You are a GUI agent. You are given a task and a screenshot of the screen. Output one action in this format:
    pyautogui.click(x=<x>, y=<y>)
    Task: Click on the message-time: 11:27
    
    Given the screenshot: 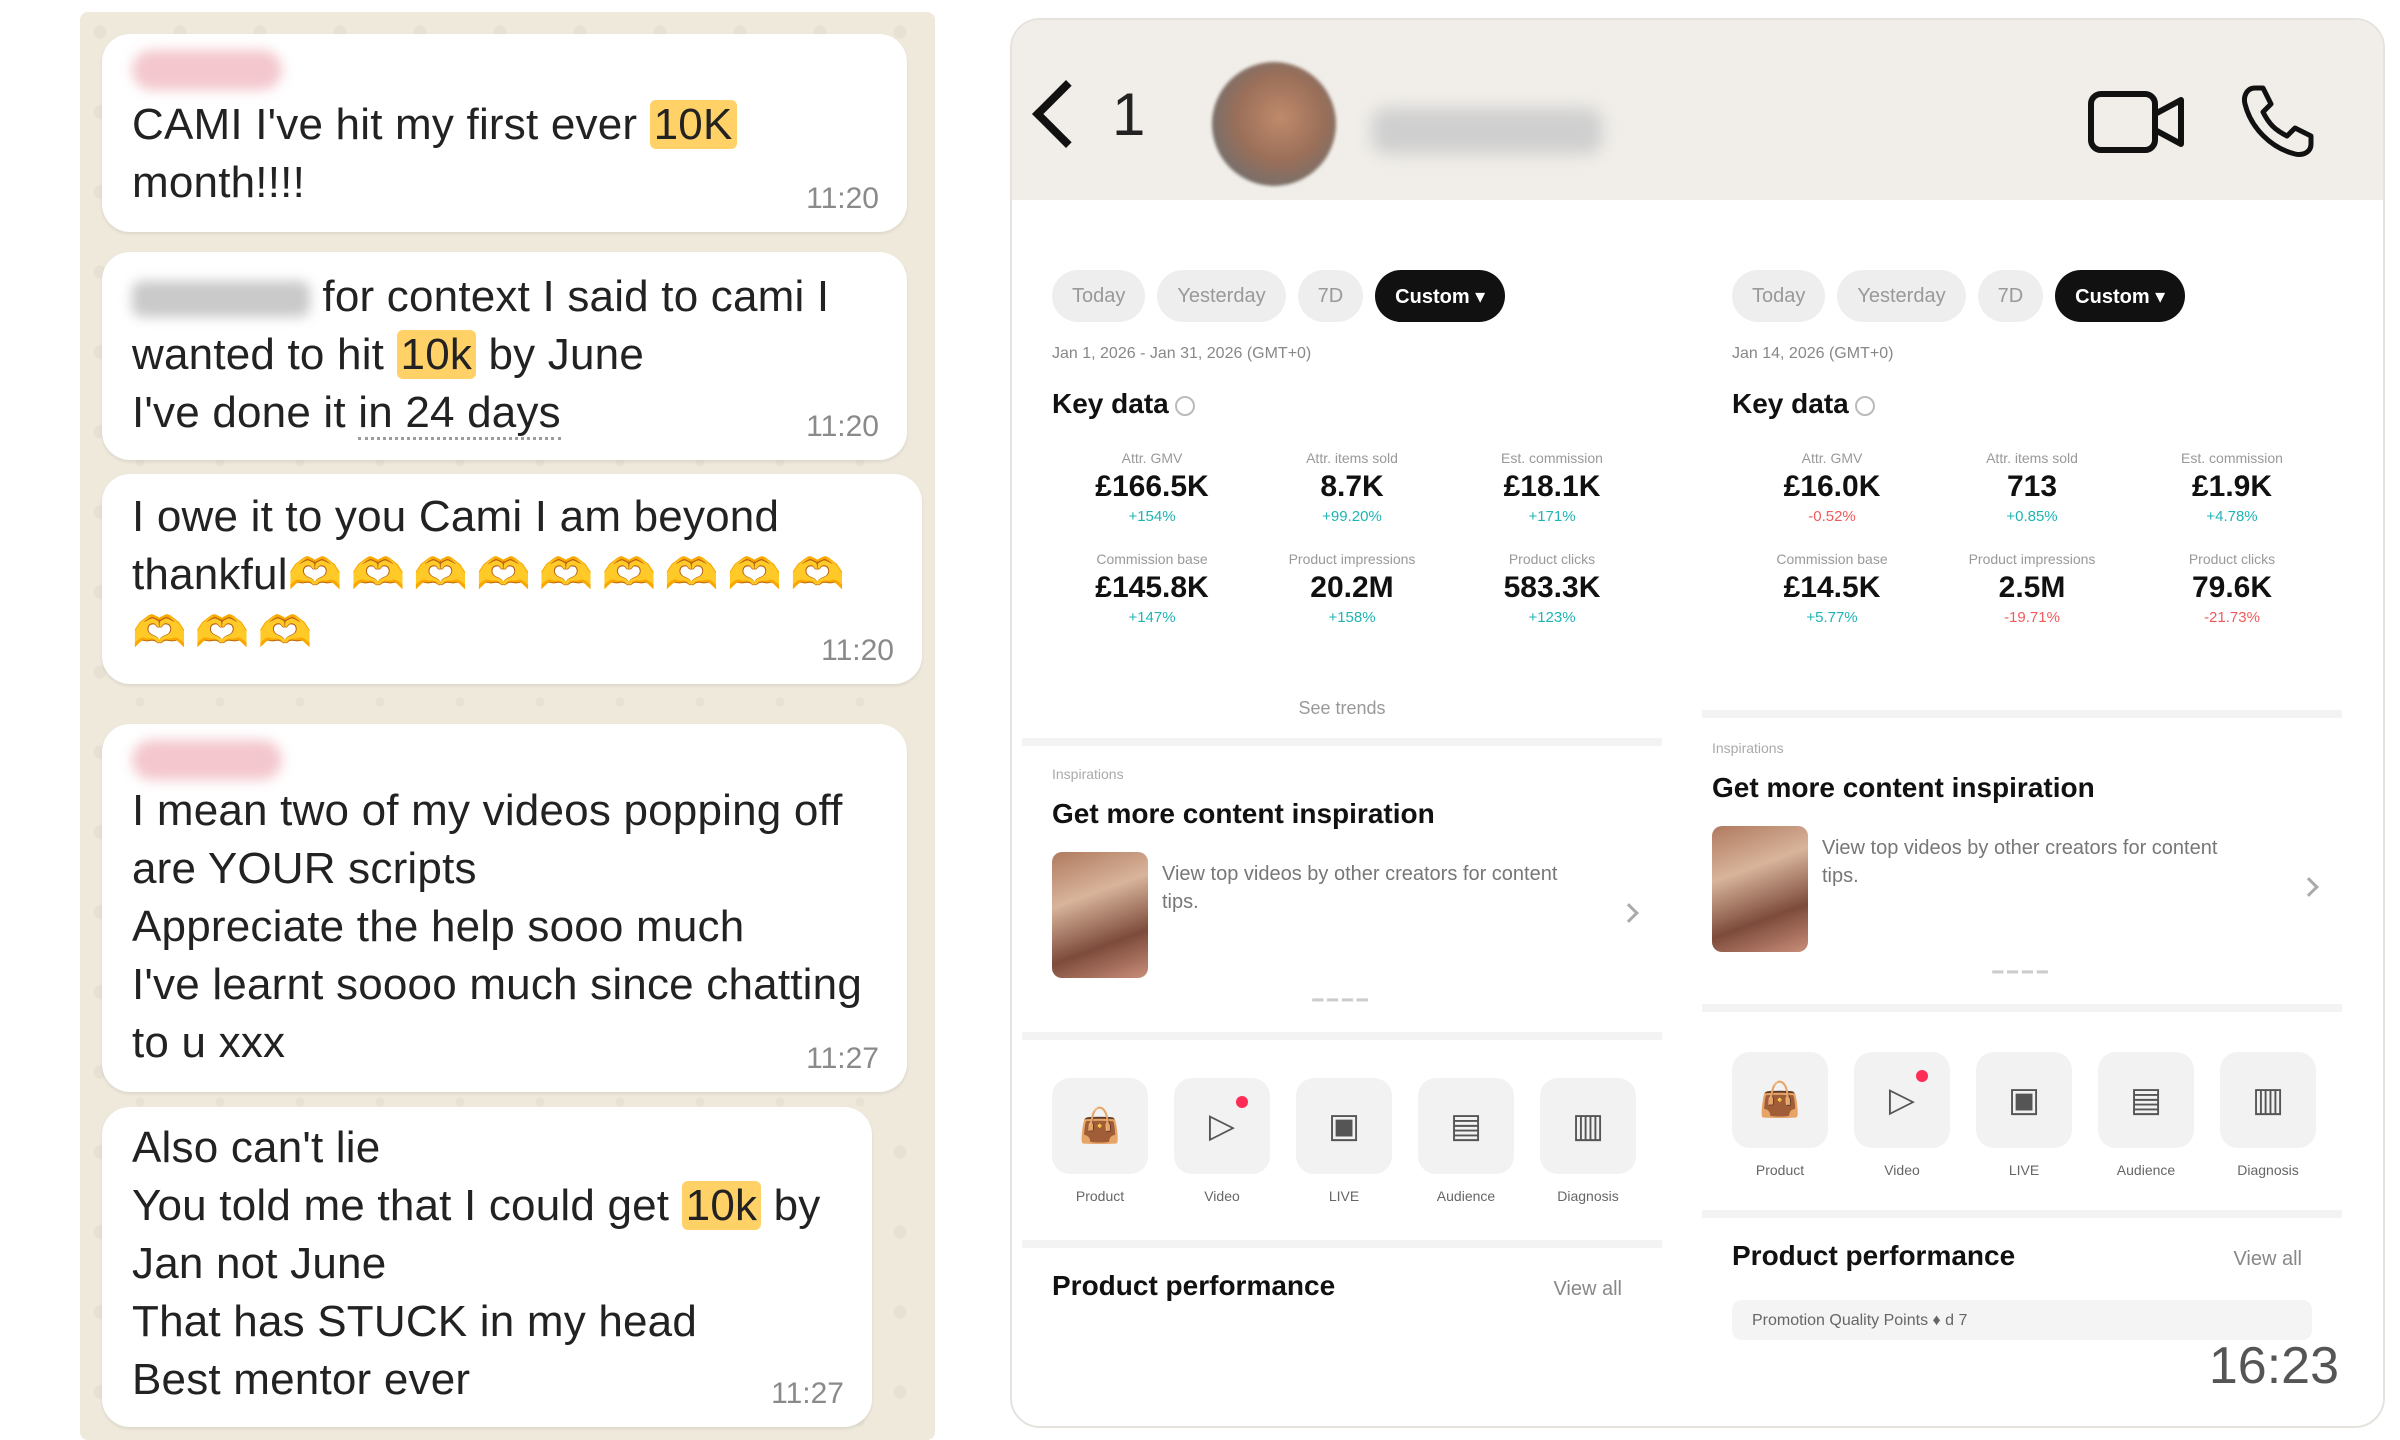 What is the action you would take?
    pyautogui.click(x=807, y=1393)
    